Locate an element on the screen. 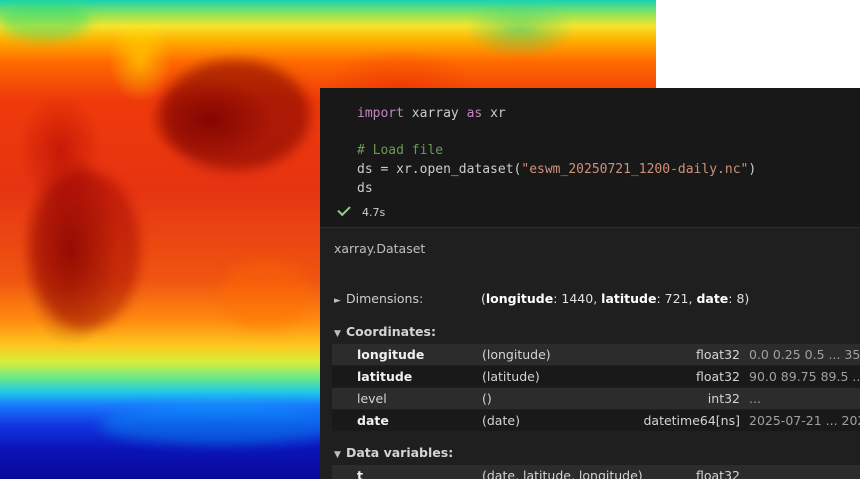 Image resolution: width=860 pixels, height=479 pixels. coord-dims: (longitude) is located at coordinates (516, 354).